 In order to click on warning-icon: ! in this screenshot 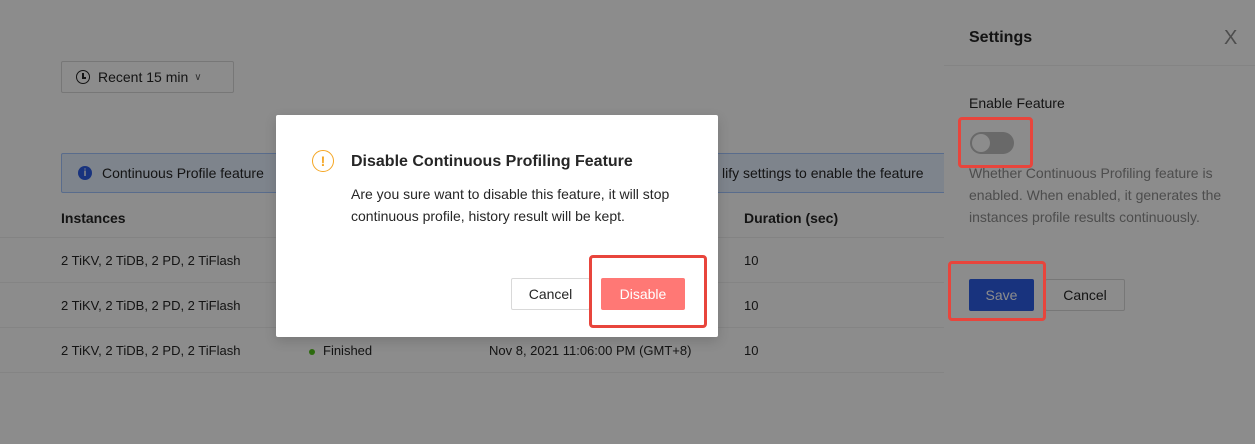, I will do `click(323, 161)`.